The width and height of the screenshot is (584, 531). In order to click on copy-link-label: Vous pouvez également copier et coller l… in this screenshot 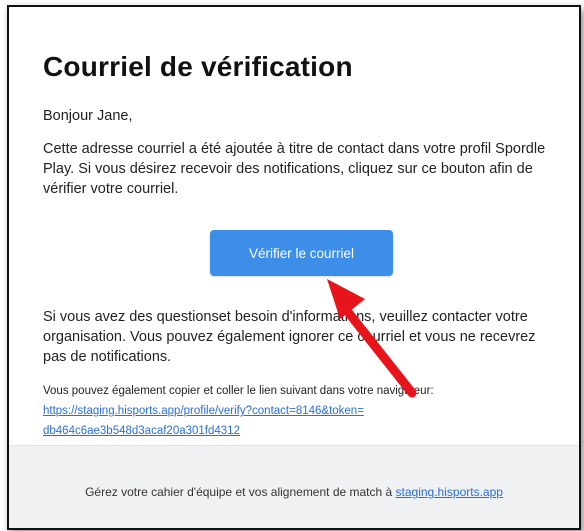, I will do `click(238, 391)`.